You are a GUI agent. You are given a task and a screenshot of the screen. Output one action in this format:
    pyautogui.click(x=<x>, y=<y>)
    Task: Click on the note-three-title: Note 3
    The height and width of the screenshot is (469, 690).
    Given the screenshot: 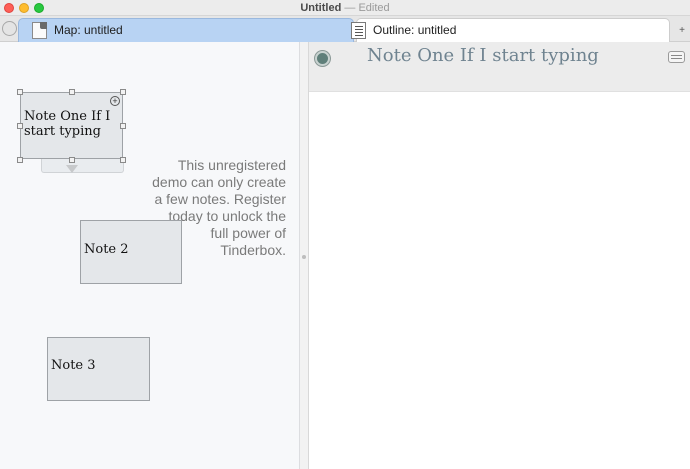 What is the action you would take?
    pyautogui.click(x=73, y=365)
    